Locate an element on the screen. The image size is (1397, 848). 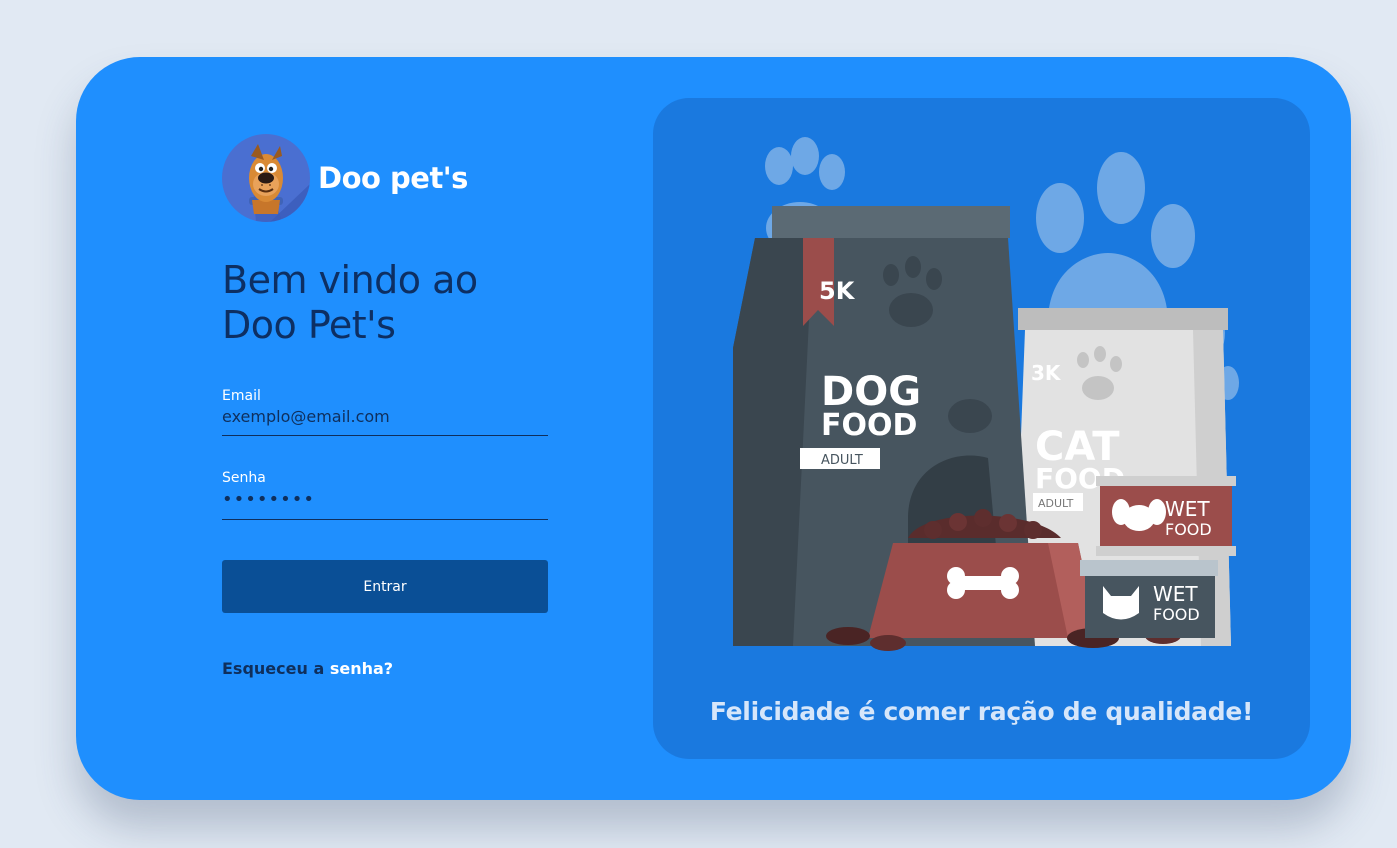
email-label: Email is located at coordinates (241, 396).